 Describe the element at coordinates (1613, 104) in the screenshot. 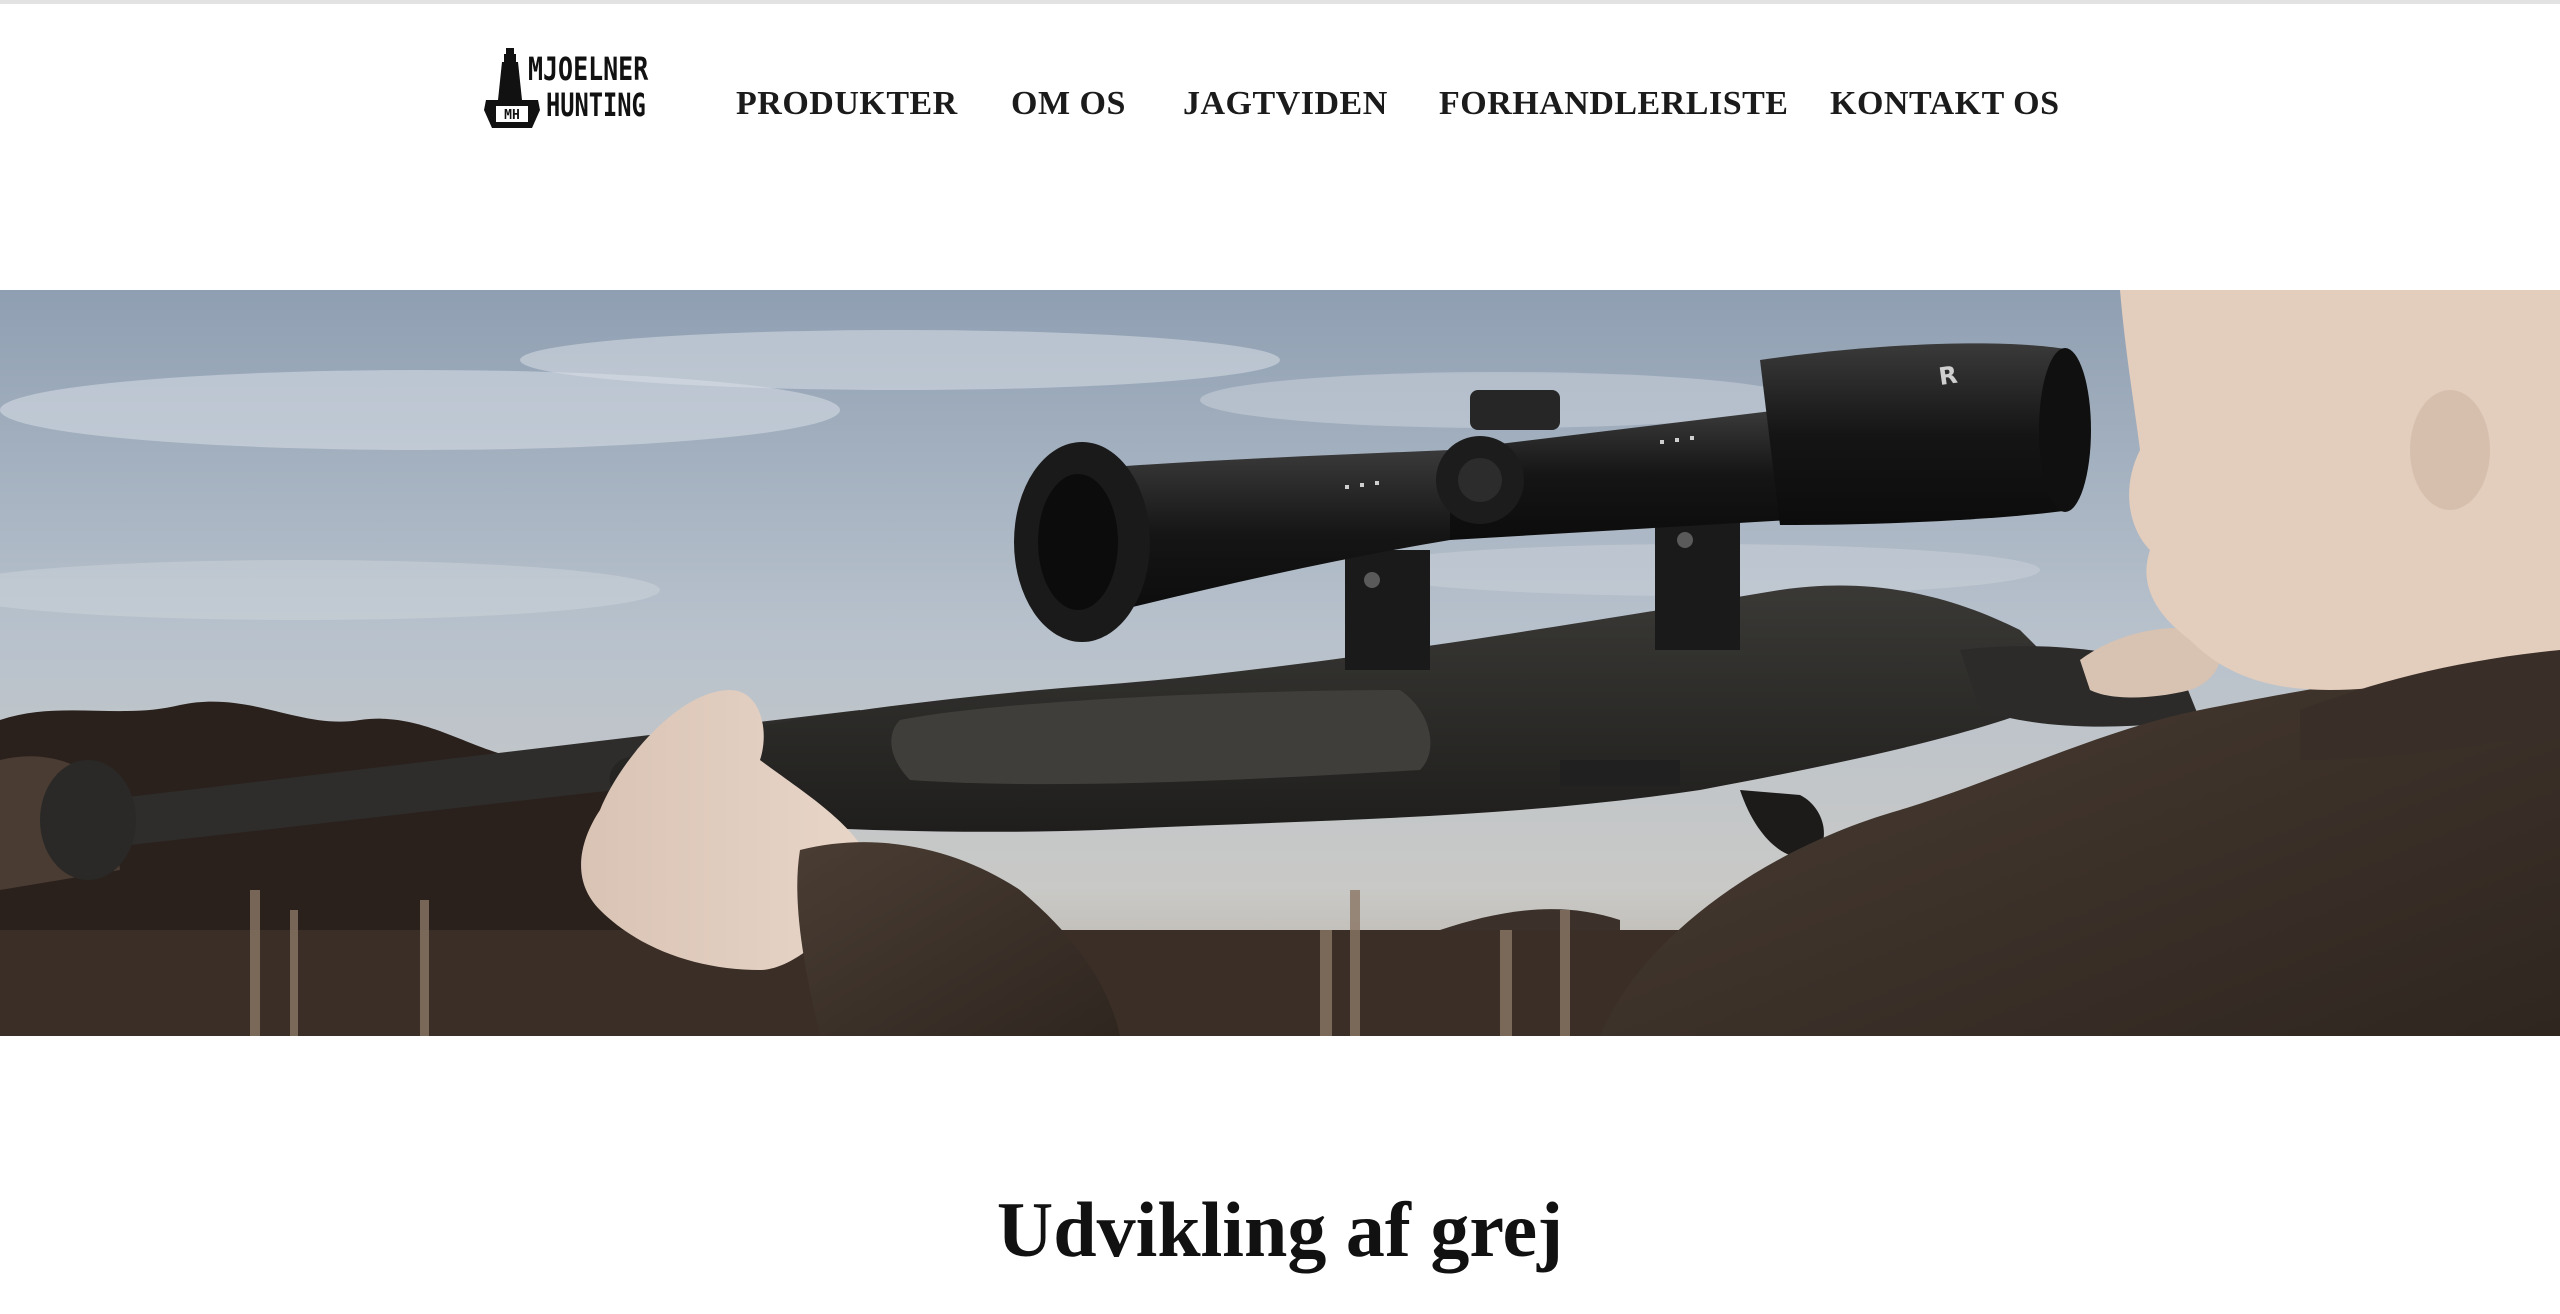

I see `nav-item-forhandlerliste: FORHANDLERLISTE` at that location.